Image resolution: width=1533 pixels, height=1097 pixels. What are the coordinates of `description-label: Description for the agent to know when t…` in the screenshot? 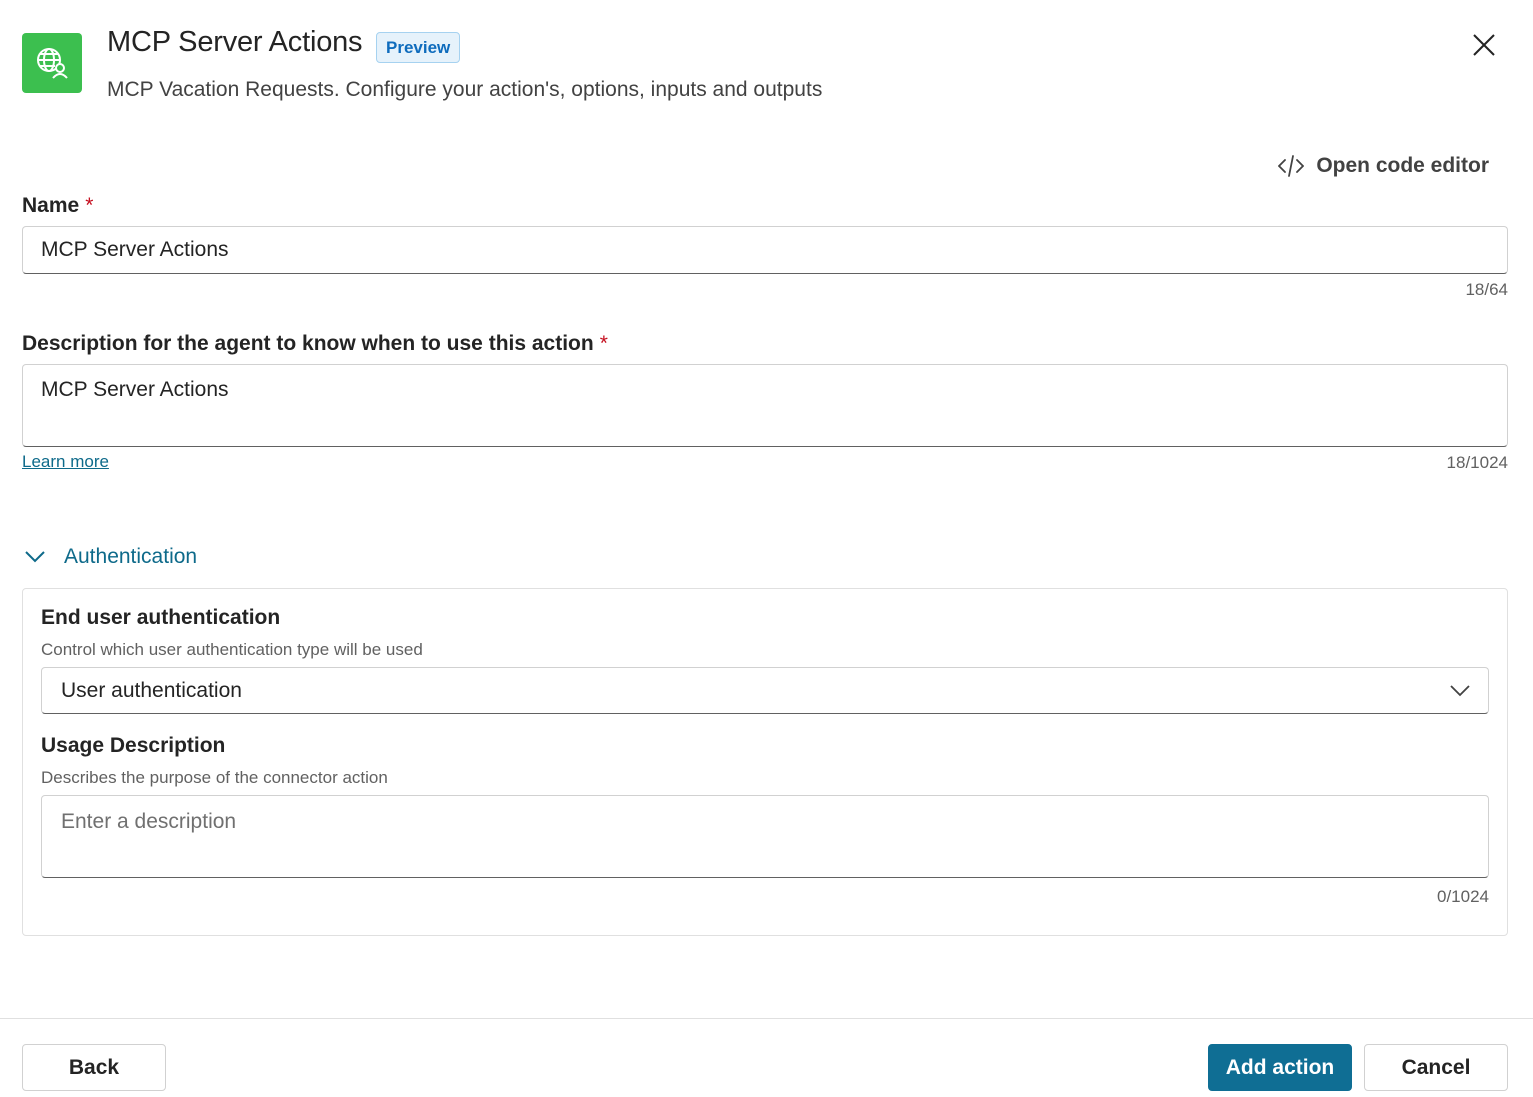 It's located at (315, 344).